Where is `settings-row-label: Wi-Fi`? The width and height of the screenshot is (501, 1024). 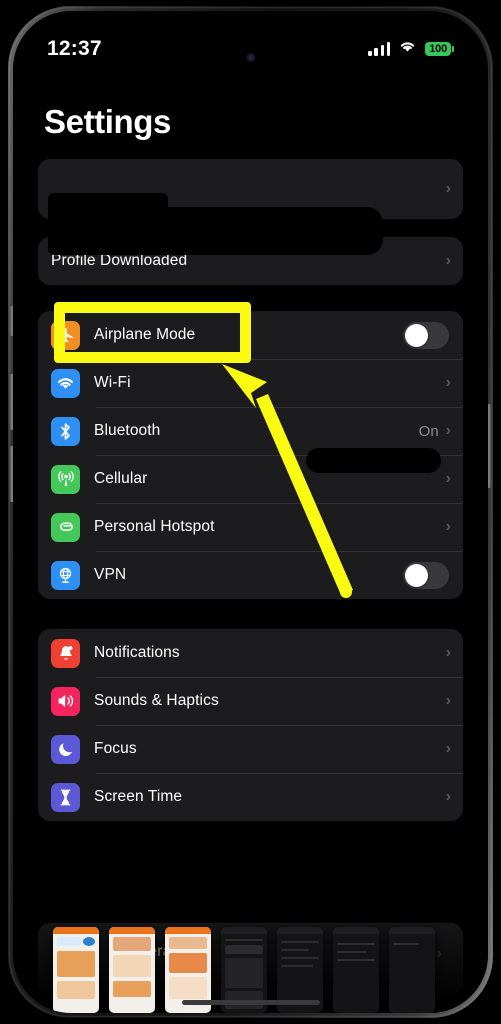 settings-row-label: Wi-Fi is located at coordinates (112, 382).